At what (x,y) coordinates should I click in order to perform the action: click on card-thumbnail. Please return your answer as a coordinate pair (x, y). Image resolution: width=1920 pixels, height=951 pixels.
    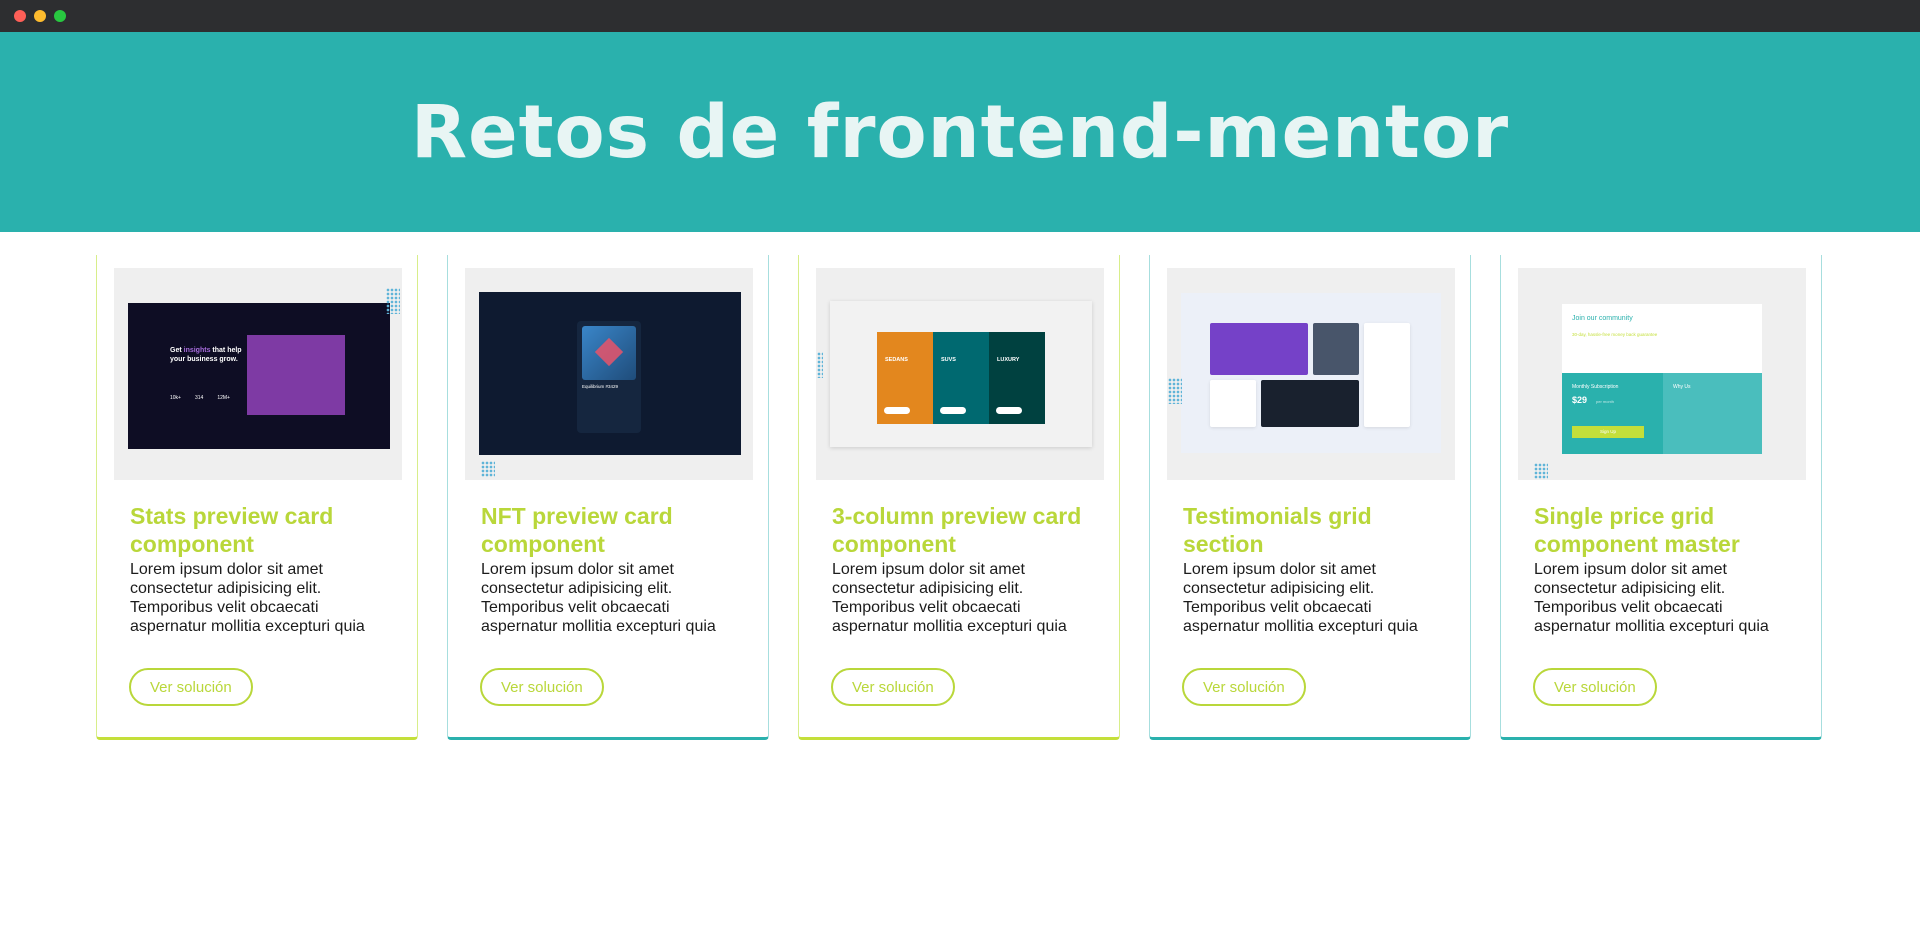
    Looking at the image, I should click on (1311, 374).